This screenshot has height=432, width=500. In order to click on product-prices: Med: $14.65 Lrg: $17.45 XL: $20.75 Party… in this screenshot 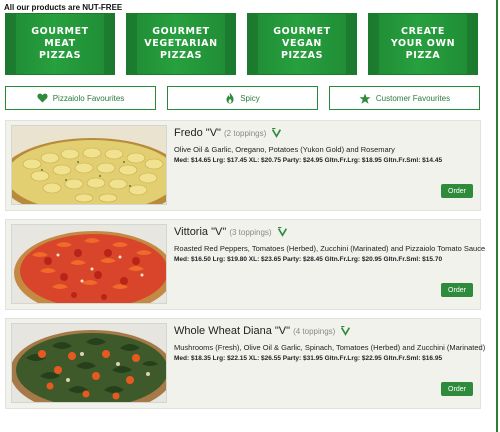, I will do `click(308, 160)`.